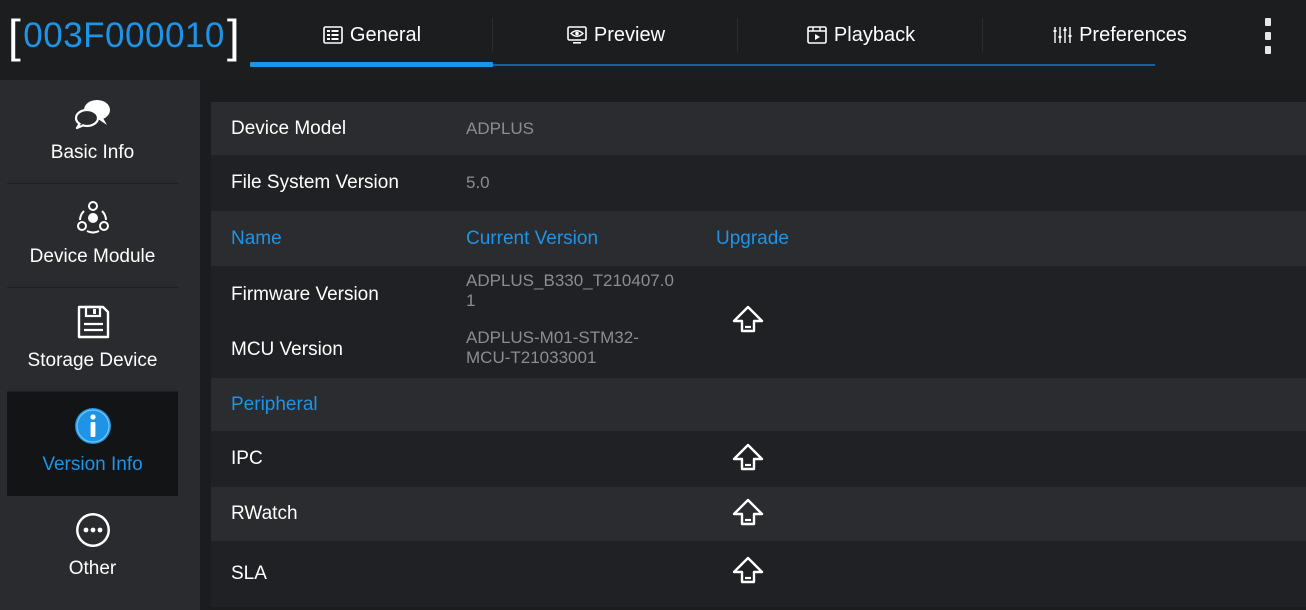 The image size is (1306, 610). What do you see at coordinates (92, 236) in the screenshot?
I see `sidebar-item-device-module: Device Module` at bounding box center [92, 236].